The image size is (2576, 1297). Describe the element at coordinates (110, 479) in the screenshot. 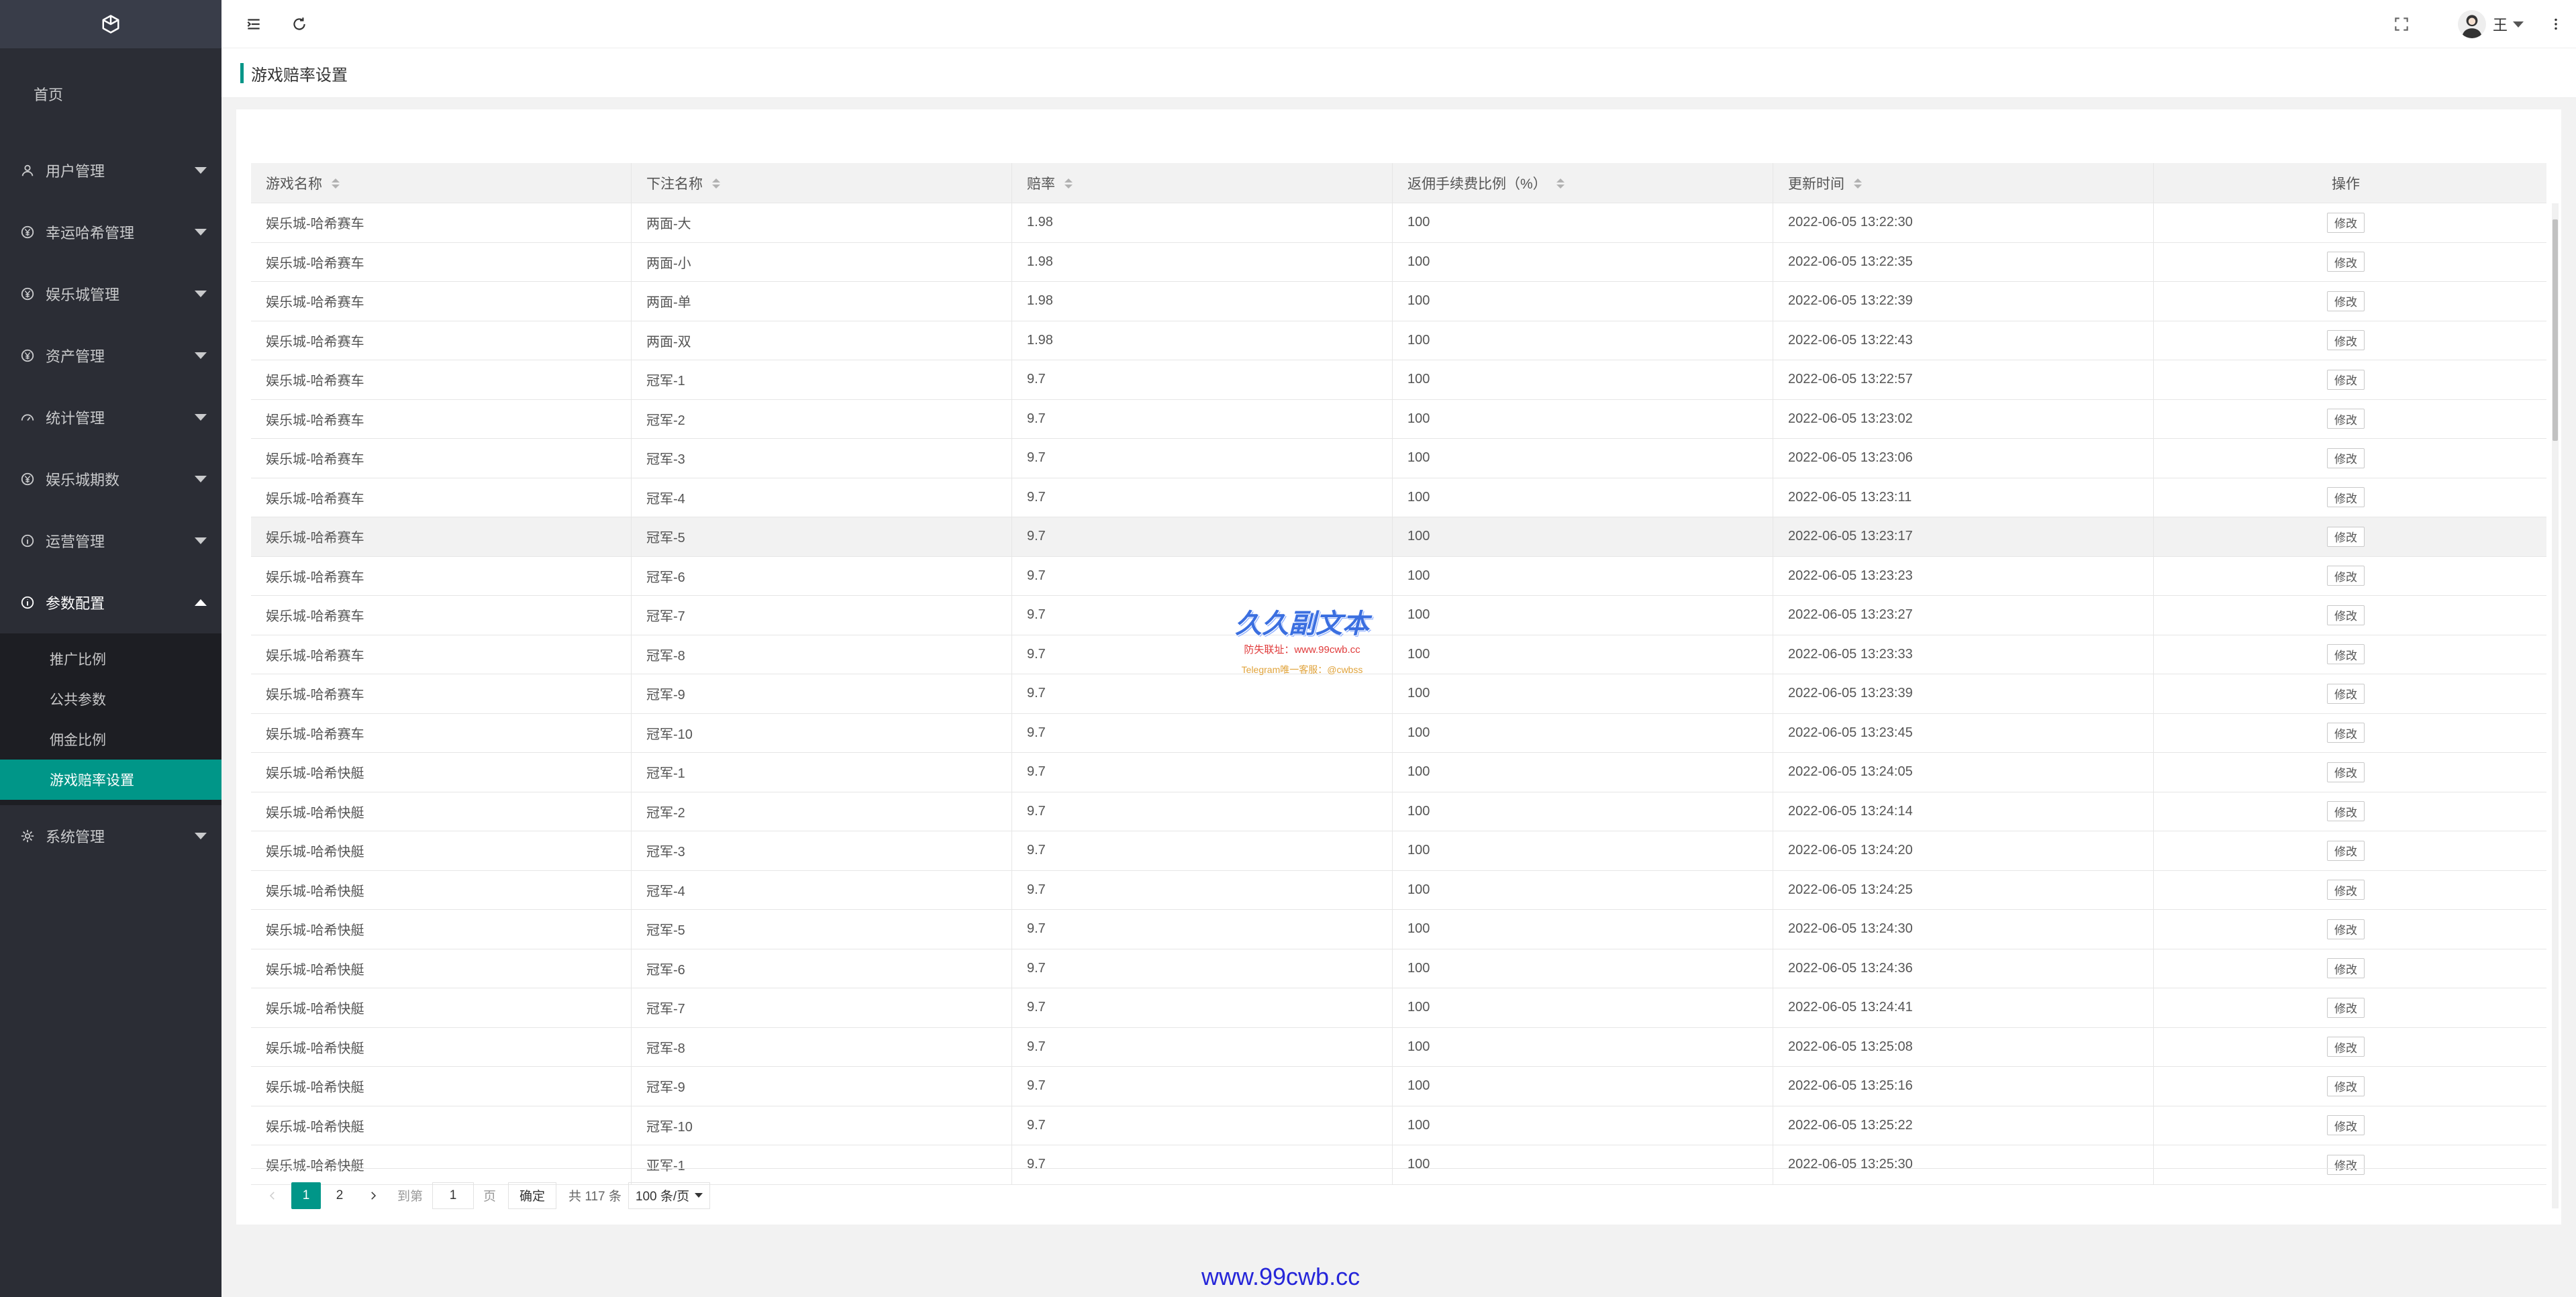

I see `sidebar-item-5: 娱乐城期数` at that location.